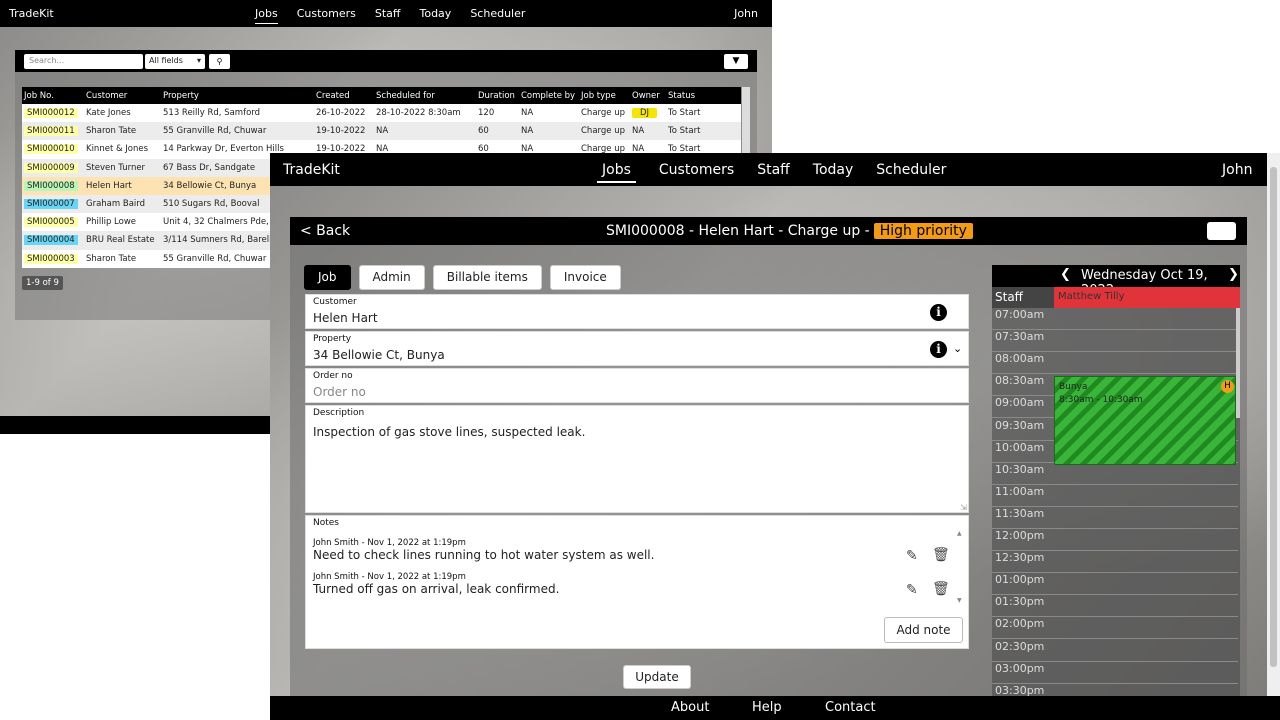 The width and height of the screenshot is (1280, 720). I want to click on scroll-down-icon: ▼, so click(959, 600).